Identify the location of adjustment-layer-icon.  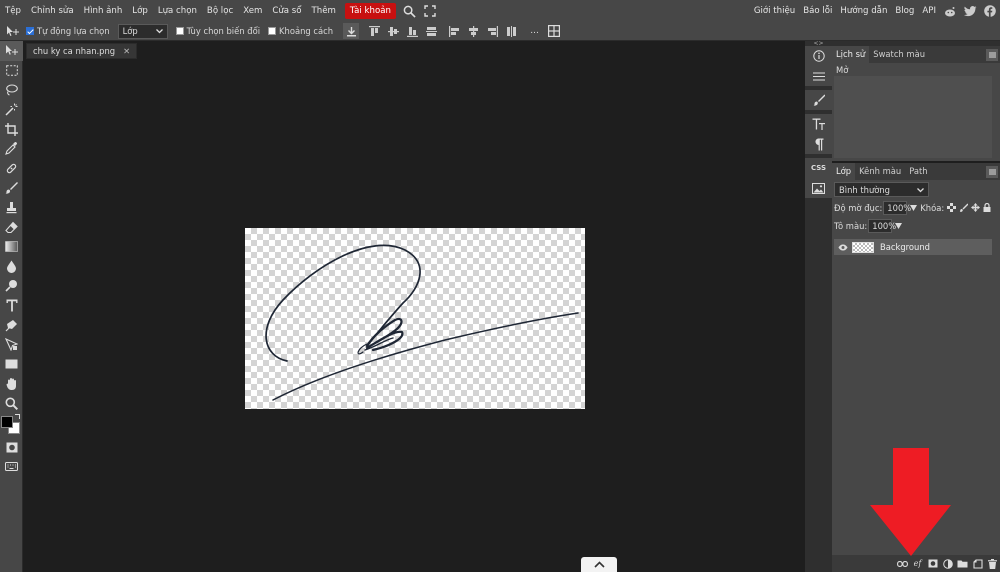
(947, 563).